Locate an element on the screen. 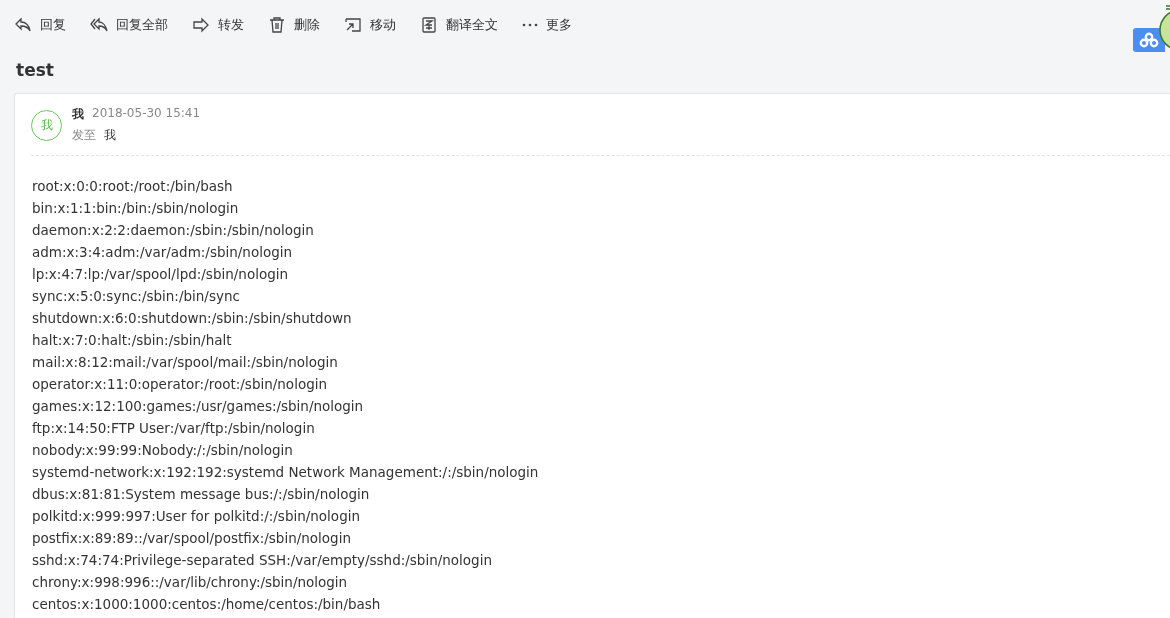 This screenshot has height=618, width=1170. body-line: root:x:0:0:root:/root:/bin/bash is located at coordinates (133, 186).